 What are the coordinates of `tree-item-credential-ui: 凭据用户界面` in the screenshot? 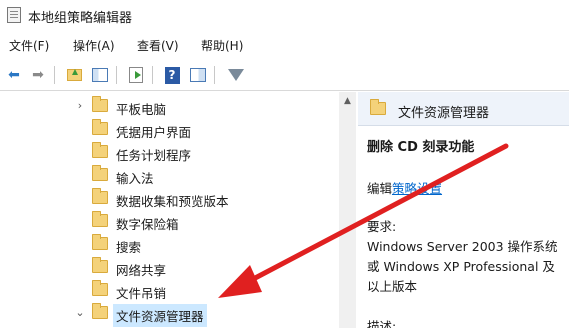 It's located at (170, 130).